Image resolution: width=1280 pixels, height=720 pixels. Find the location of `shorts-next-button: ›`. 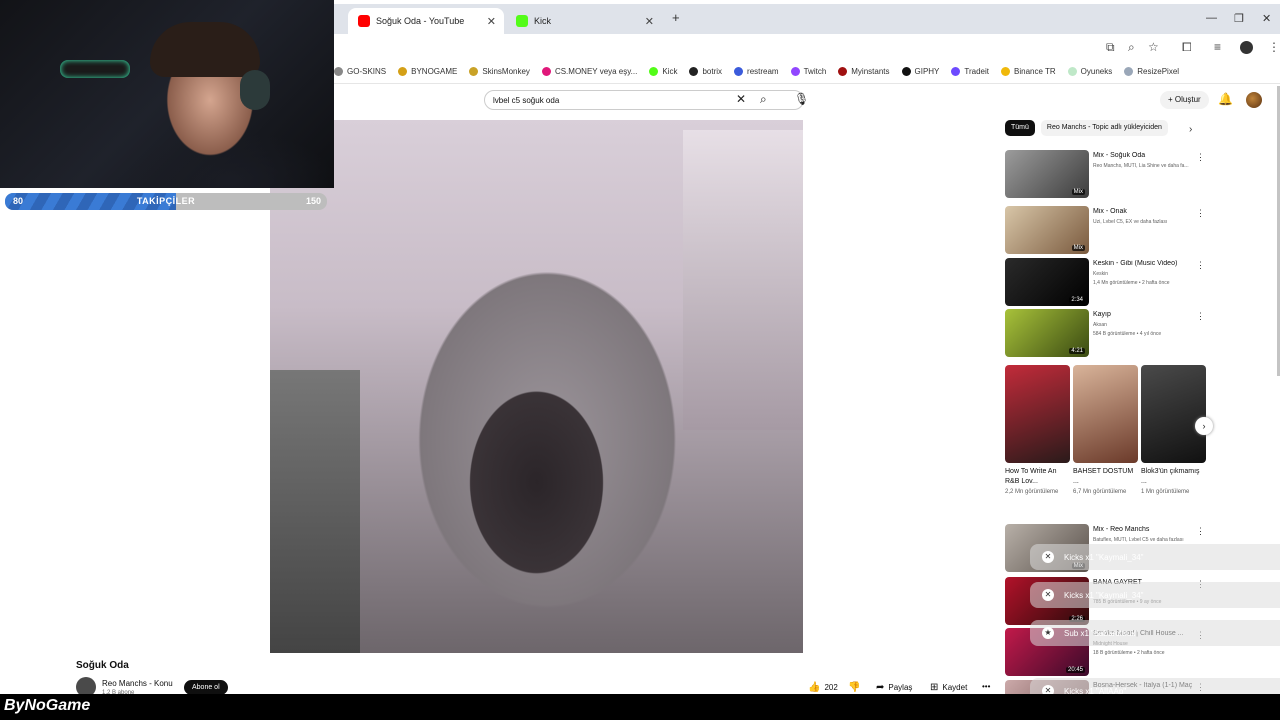

shorts-next-button: › is located at coordinates (1204, 426).